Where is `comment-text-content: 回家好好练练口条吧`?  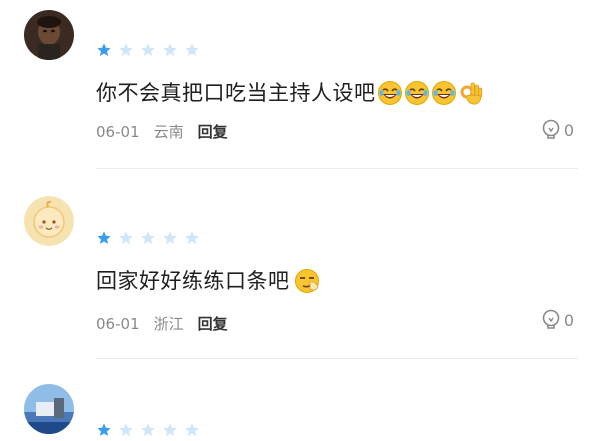 comment-text-content: 回家好好练练口条吧 is located at coordinates (193, 281).